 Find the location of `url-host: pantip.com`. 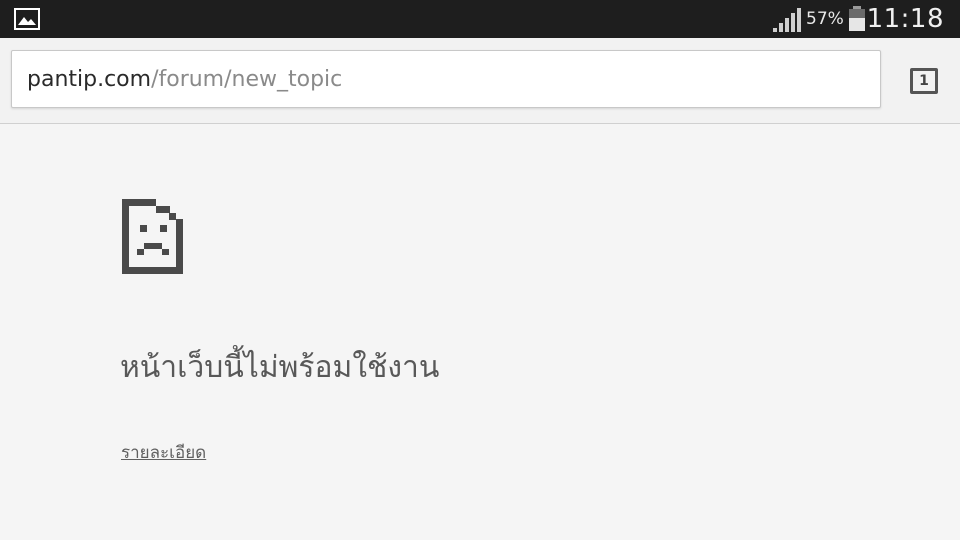

url-host: pantip.com is located at coordinates (89, 79).